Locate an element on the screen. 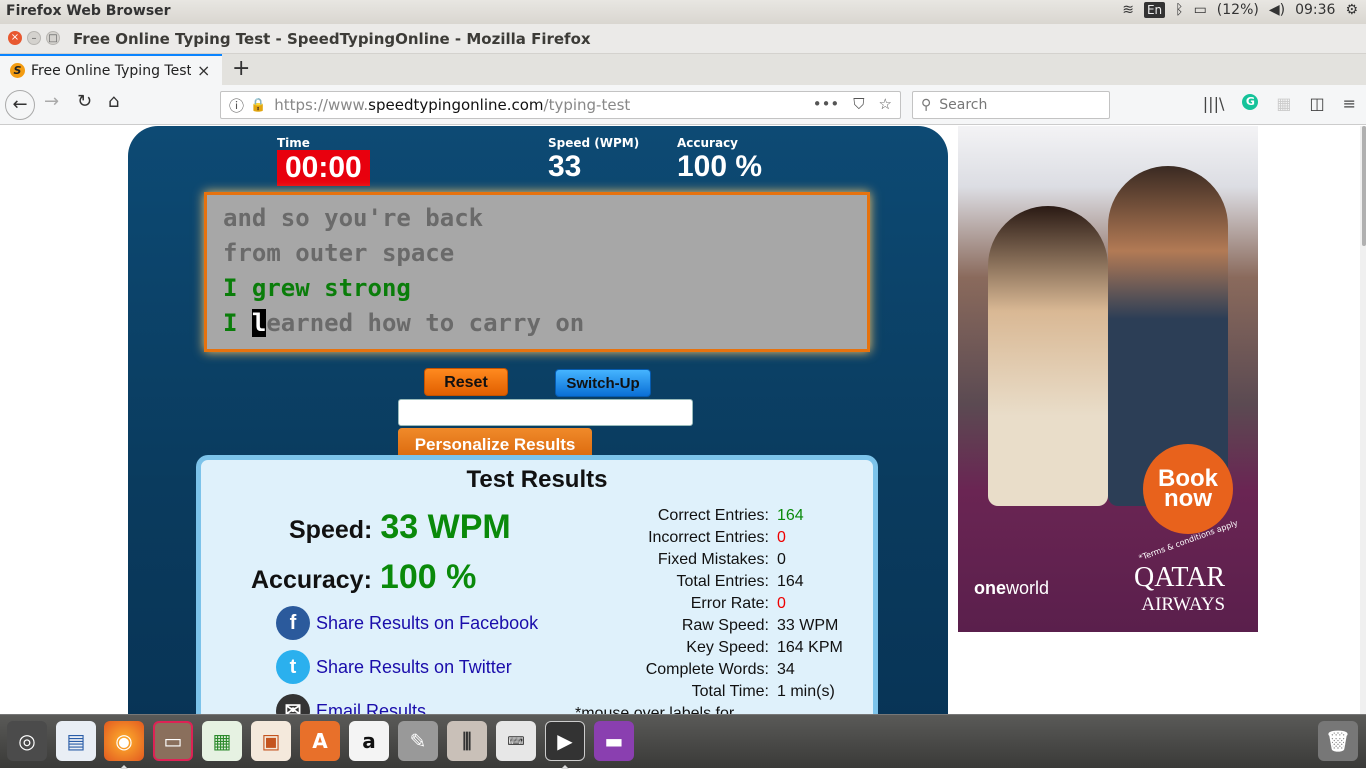 The image size is (1366, 769). new-tab-button: + is located at coordinates (241, 68).